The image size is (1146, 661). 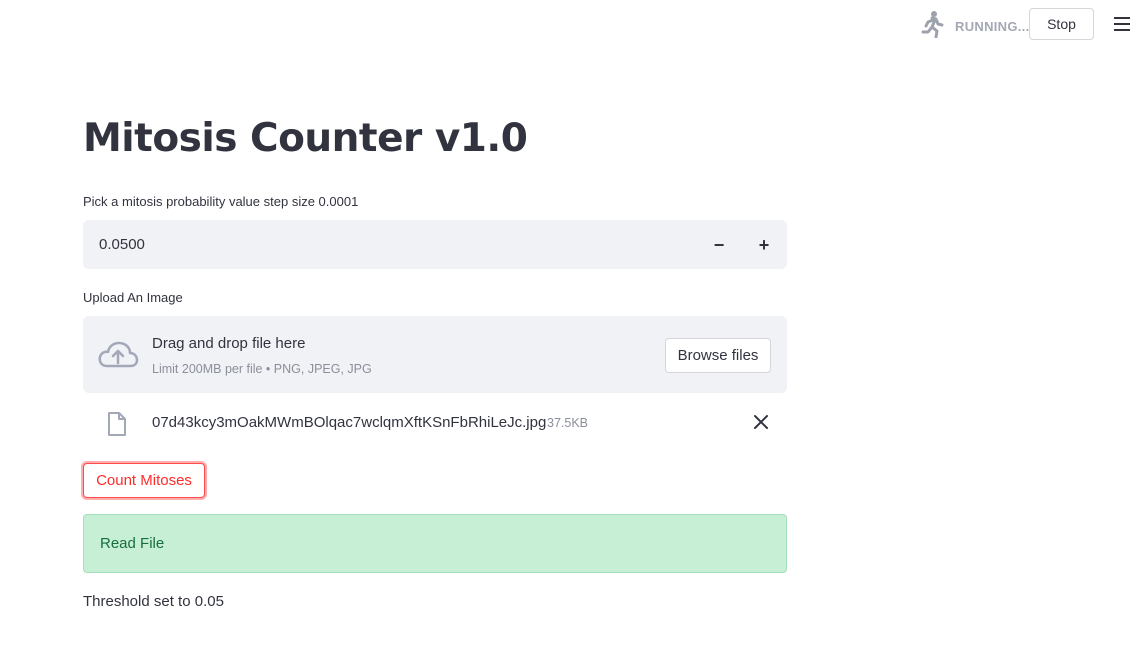 What do you see at coordinates (932, 24) in the screenshot?
I see `running-man-icon` at bounding box center [932, 24].